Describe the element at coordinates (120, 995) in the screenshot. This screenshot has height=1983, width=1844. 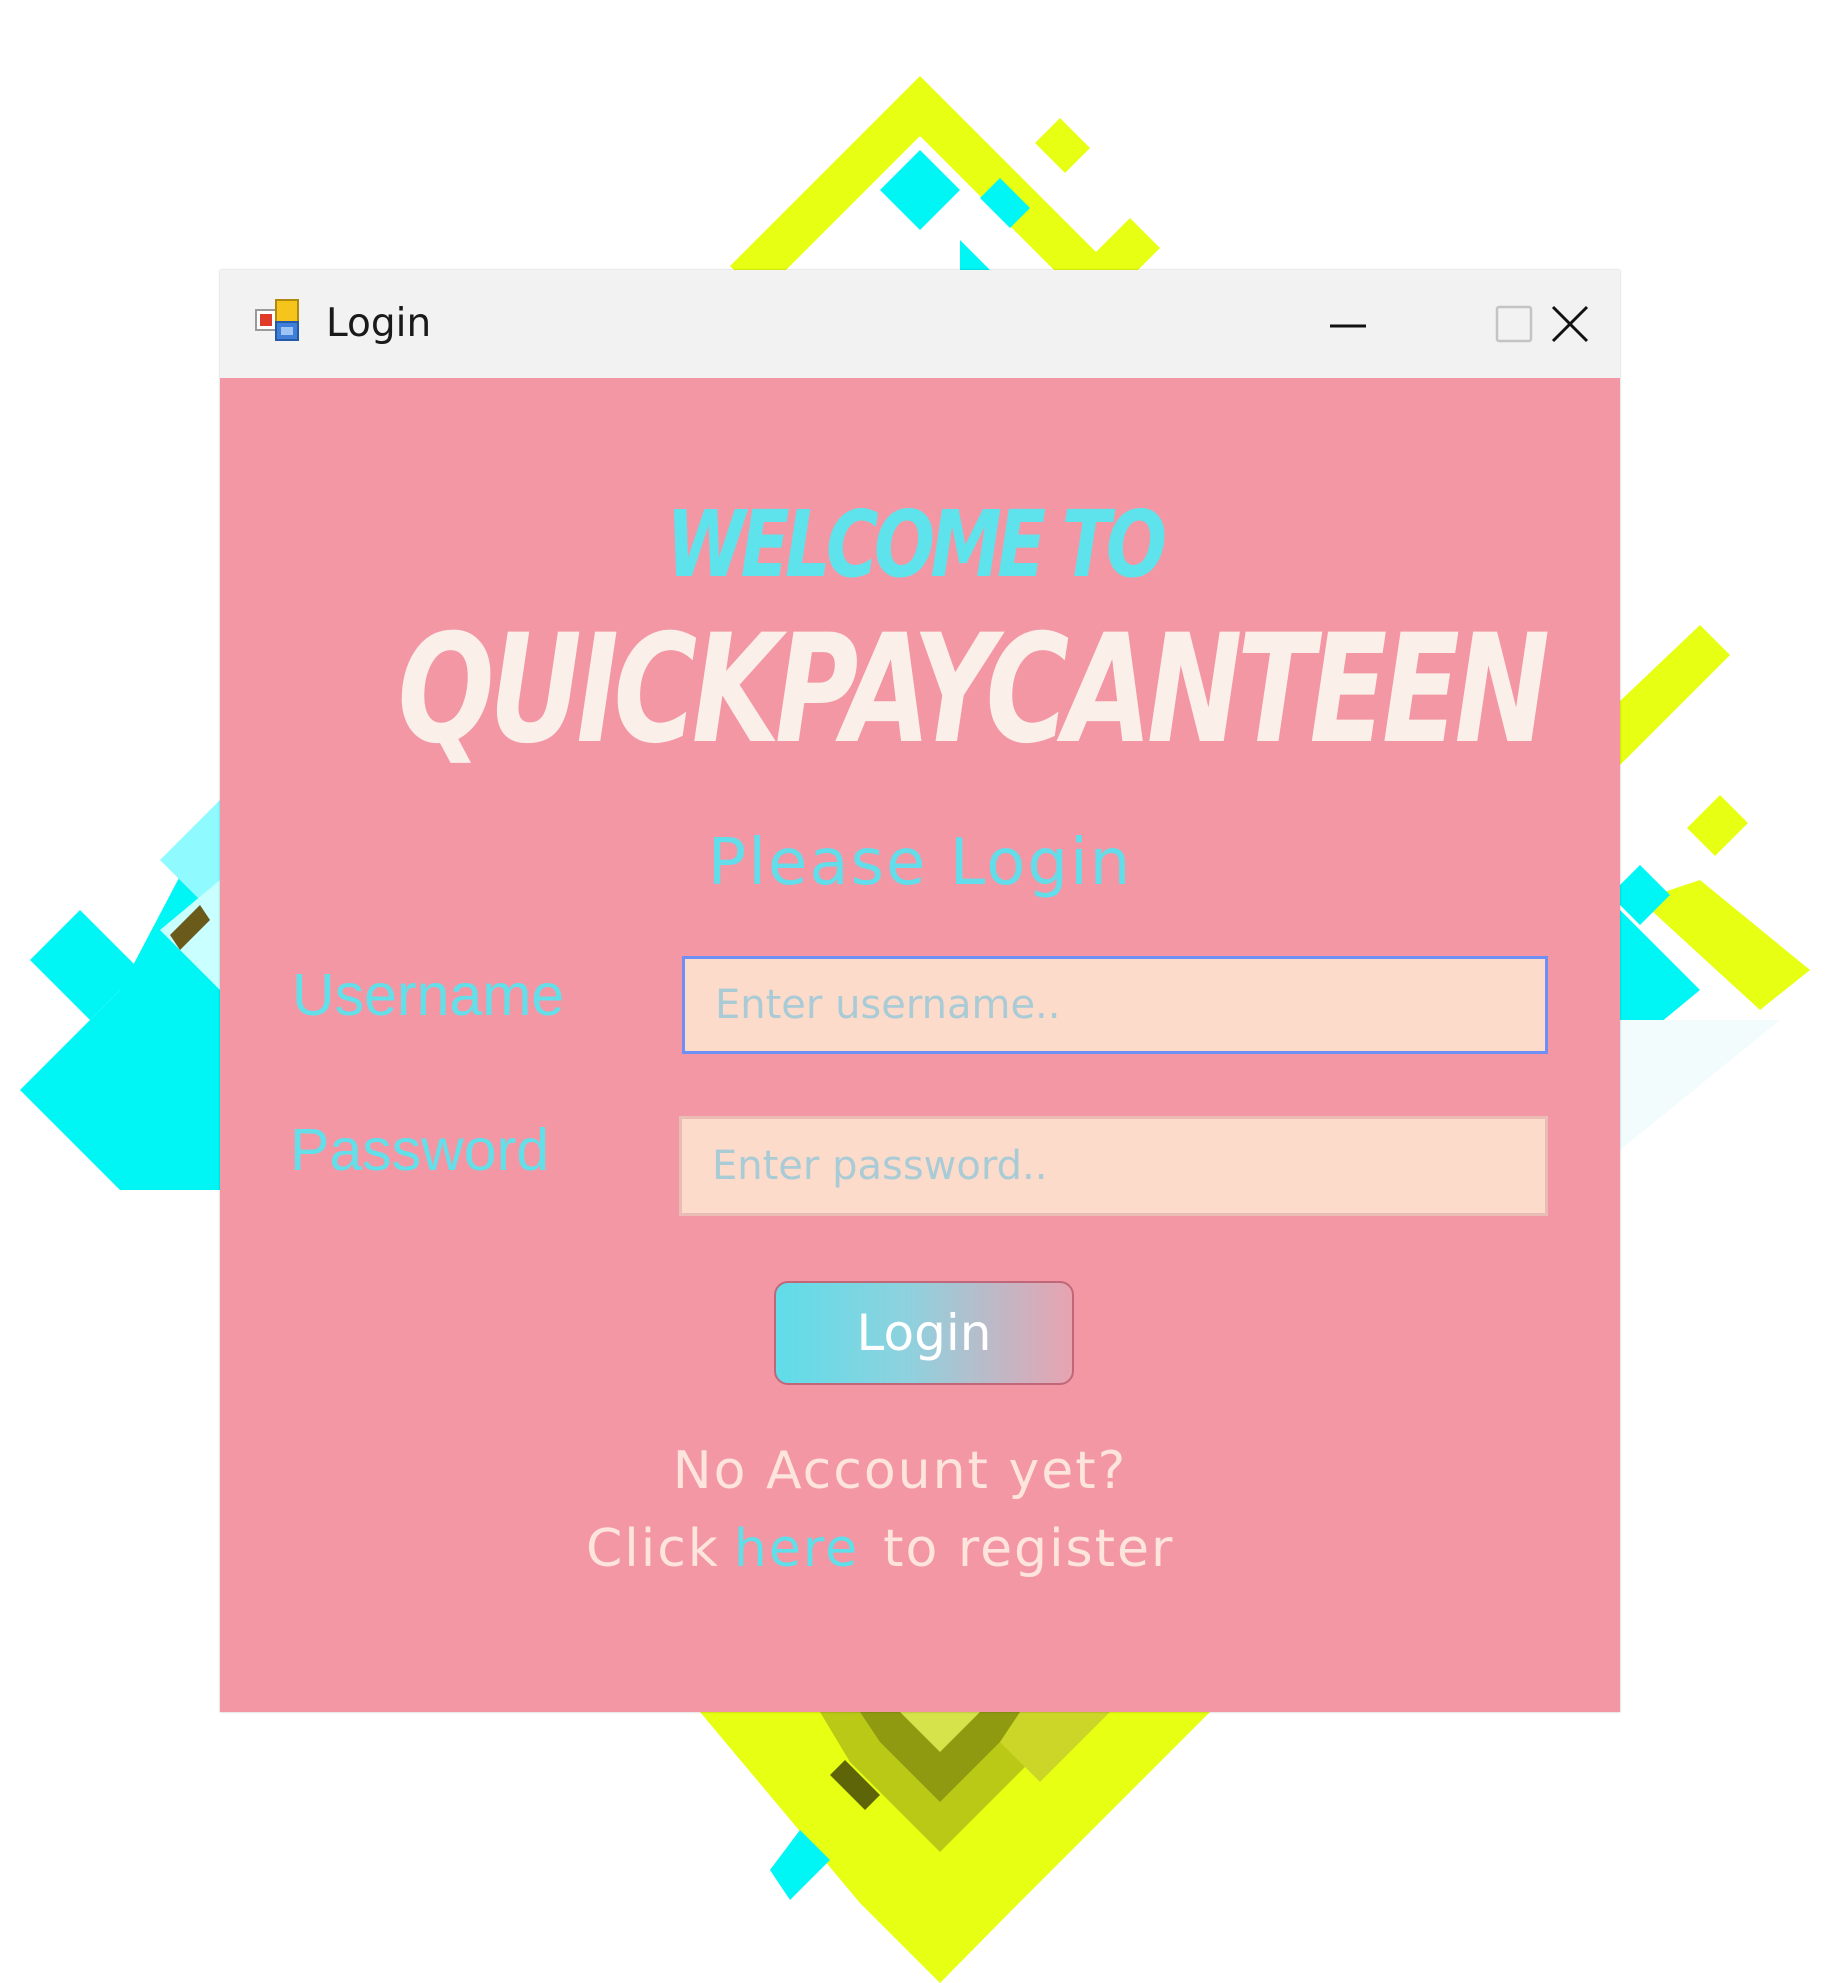
I see `decor-left-cluster` at that location.